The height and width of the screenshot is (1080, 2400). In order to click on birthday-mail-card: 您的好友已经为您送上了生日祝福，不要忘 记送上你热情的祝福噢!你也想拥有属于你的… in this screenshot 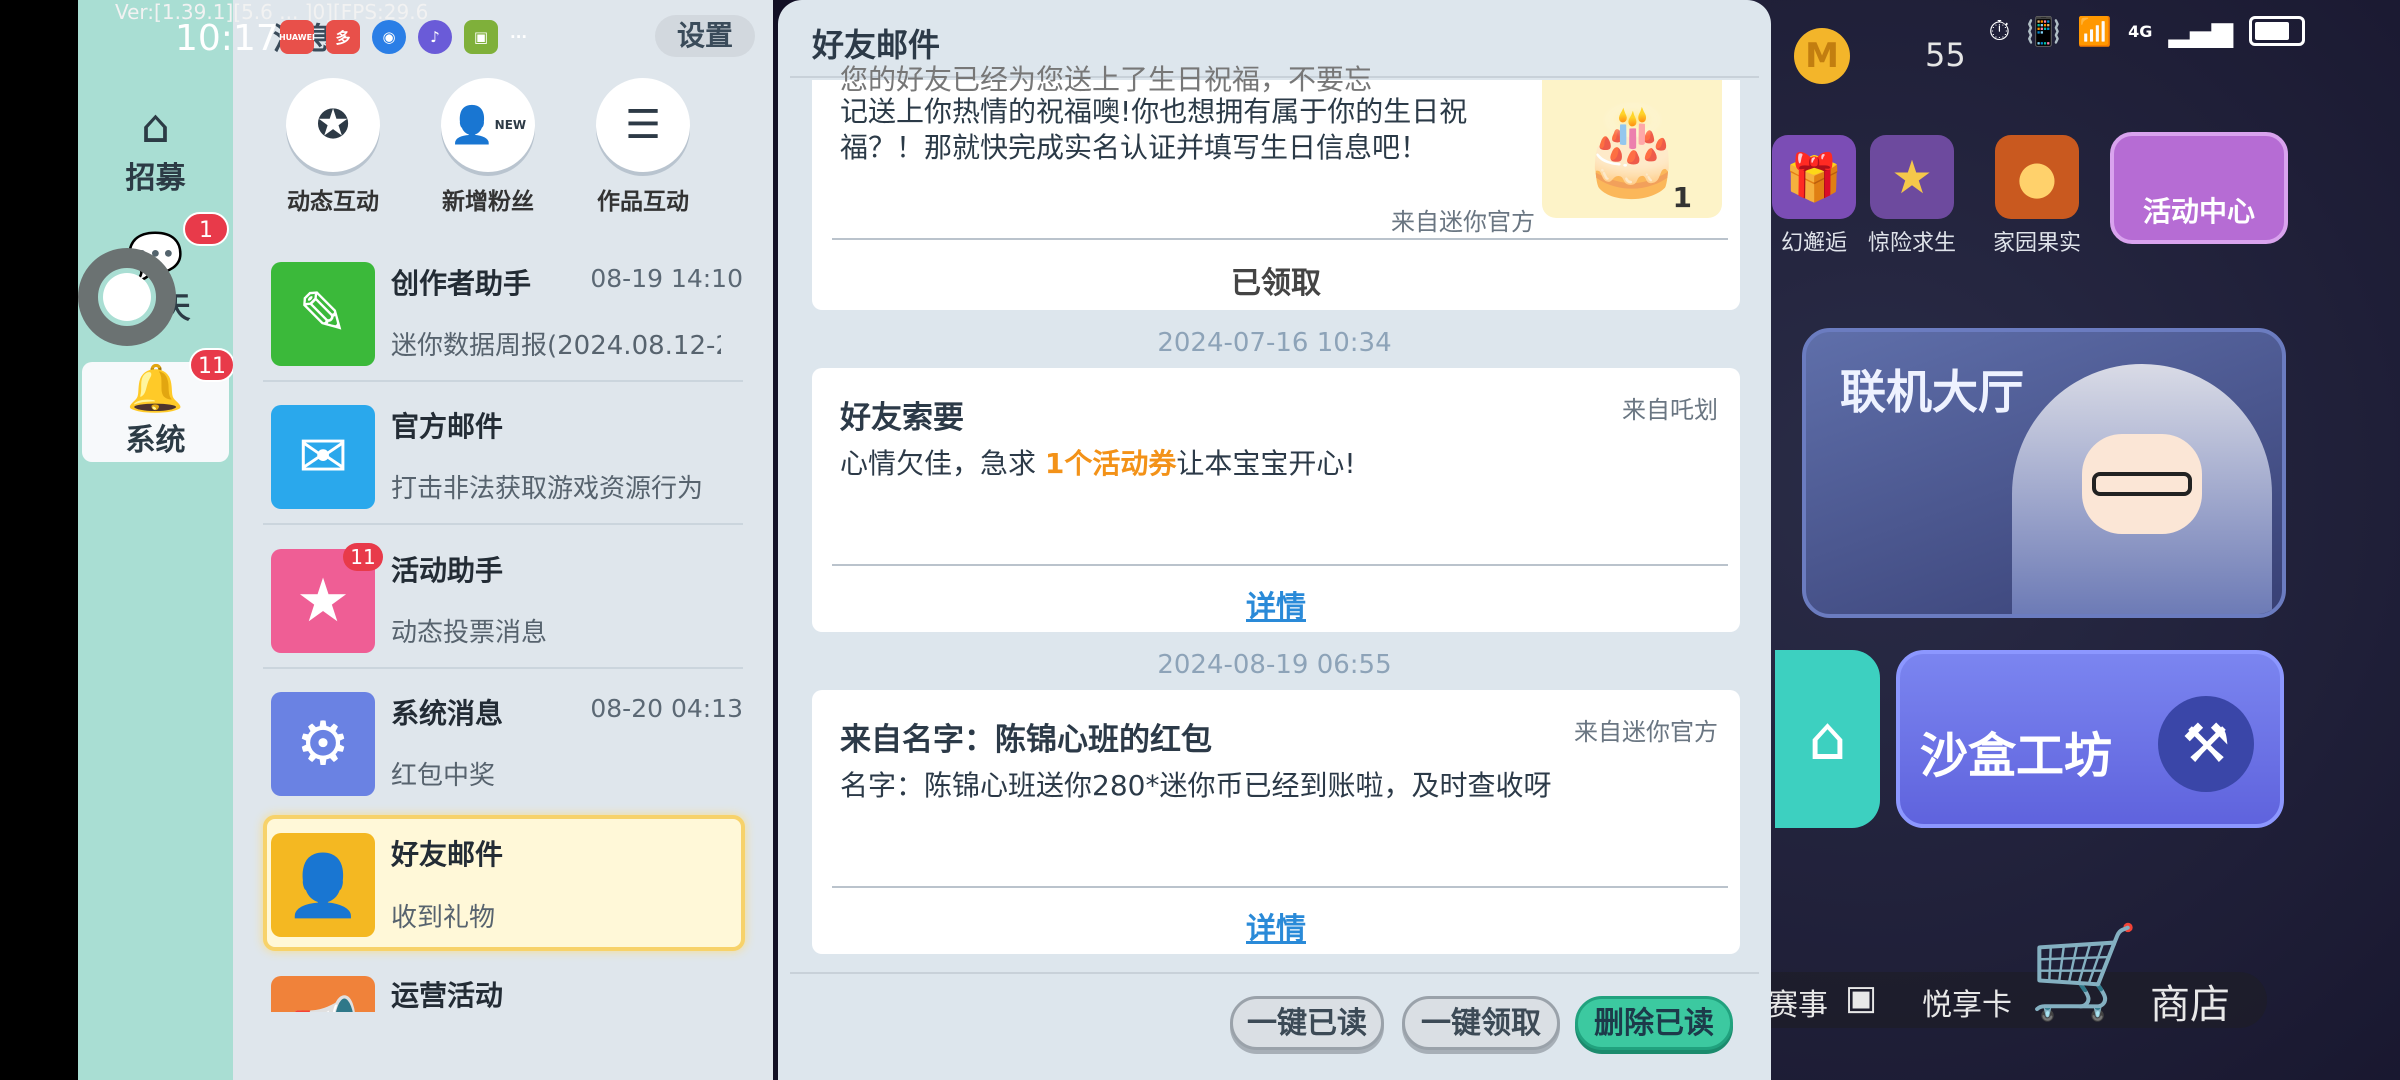, I will do `click(1276, 186)`.